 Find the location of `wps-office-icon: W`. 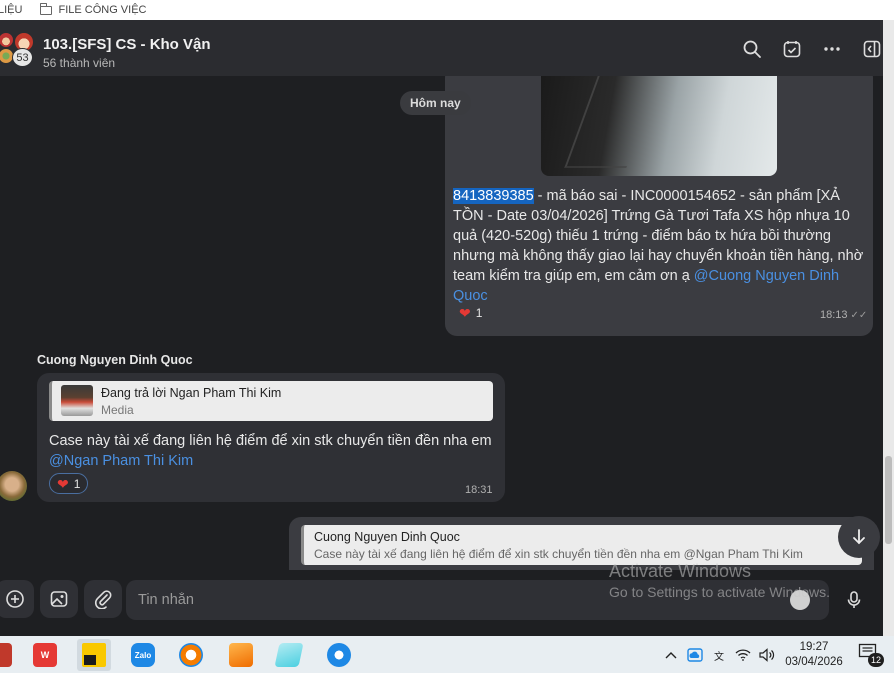

wps-office-icon: W is located at coordinates (45, 655).